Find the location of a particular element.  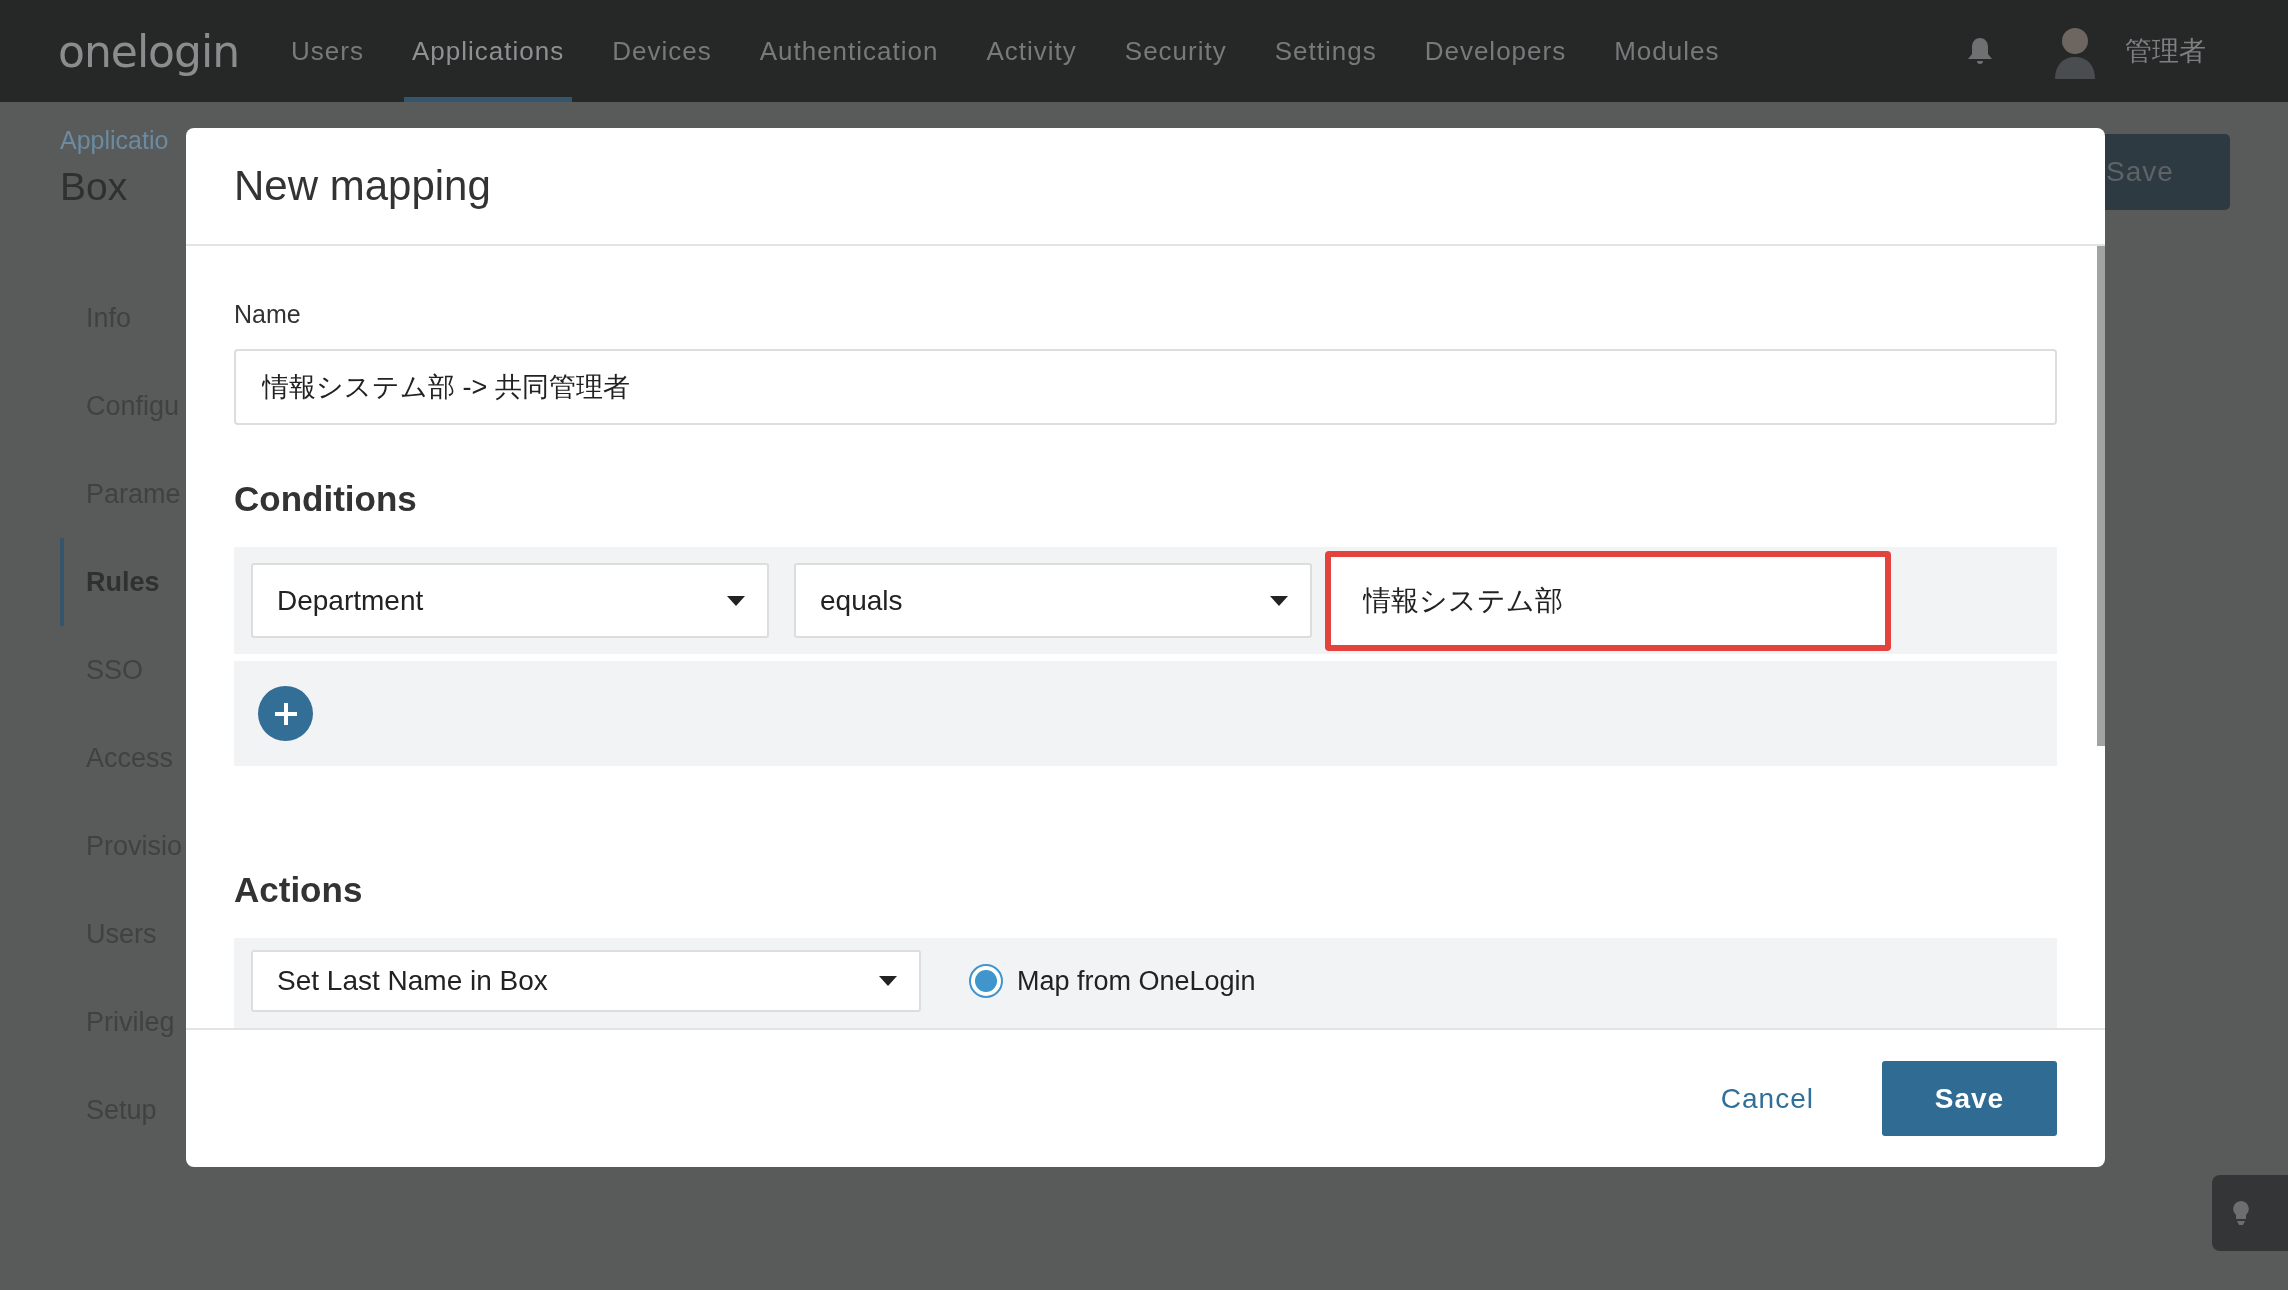

bell-icon is located at coordinates (1980, 51).